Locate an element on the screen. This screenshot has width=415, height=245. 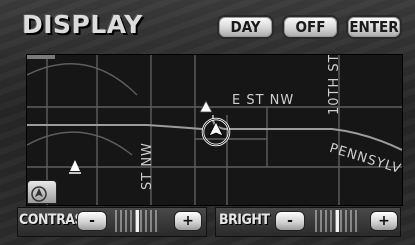
street-label-st-nw: ST NW is located at coordinates (147, 166).